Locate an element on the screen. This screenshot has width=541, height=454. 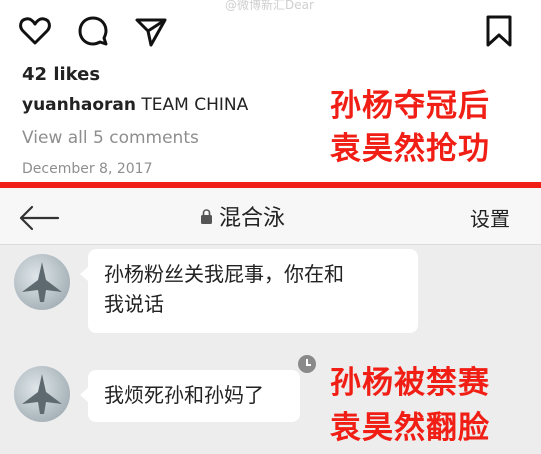
post-caption: yuanhaoran TEAM CHINA is located at coordinates (135, 105).